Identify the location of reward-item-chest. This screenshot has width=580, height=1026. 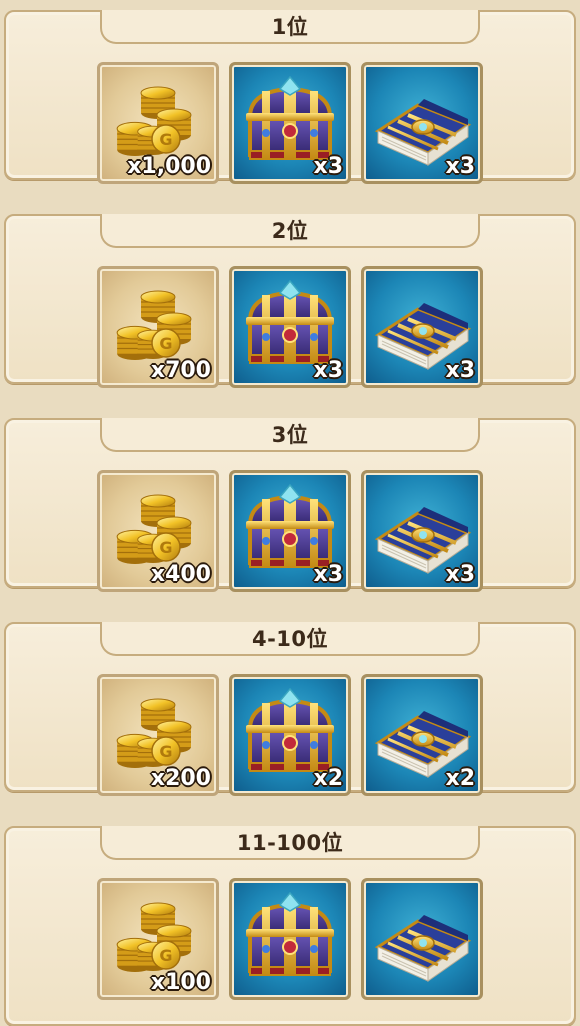
(290, 939).